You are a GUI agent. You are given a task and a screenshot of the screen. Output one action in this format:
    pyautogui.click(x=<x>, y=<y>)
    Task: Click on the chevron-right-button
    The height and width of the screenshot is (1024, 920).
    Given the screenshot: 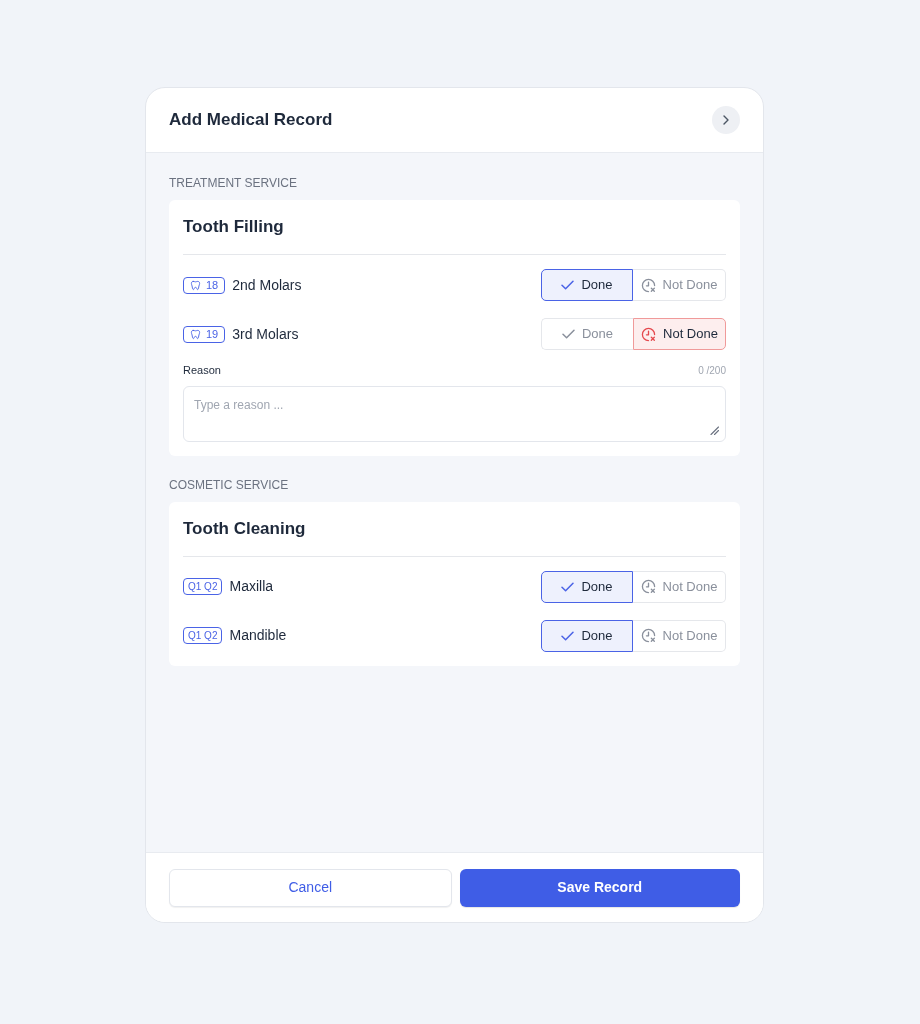 What is the action you would take?
    pyautogui.click(x=726, y=120)
    